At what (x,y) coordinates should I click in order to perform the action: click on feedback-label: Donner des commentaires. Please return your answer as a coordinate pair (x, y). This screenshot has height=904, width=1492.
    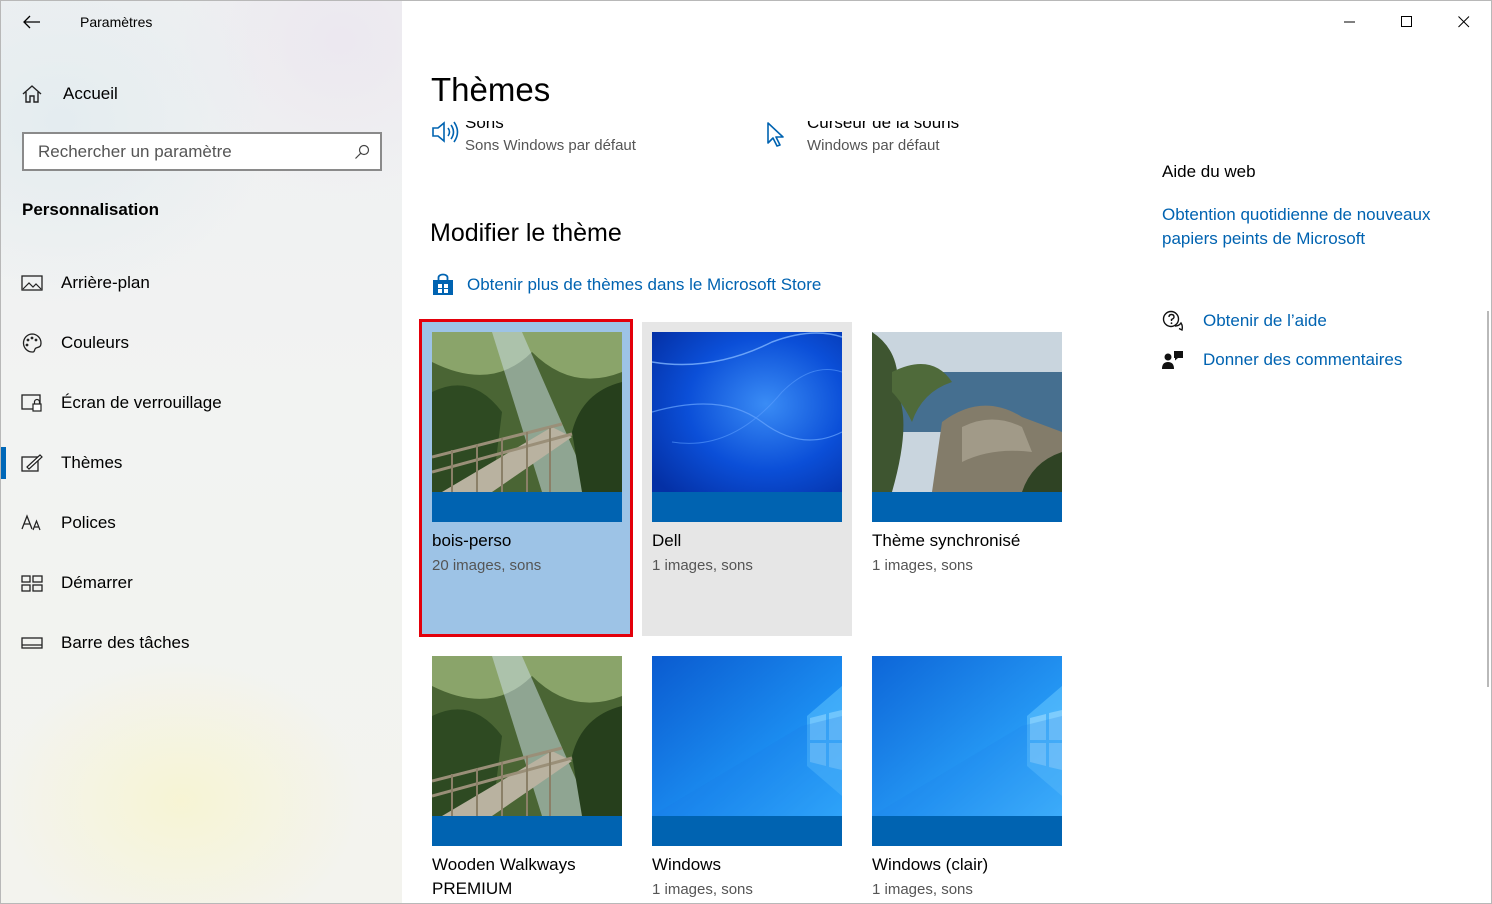
    Looking at the image, I should click on (1303, 359).